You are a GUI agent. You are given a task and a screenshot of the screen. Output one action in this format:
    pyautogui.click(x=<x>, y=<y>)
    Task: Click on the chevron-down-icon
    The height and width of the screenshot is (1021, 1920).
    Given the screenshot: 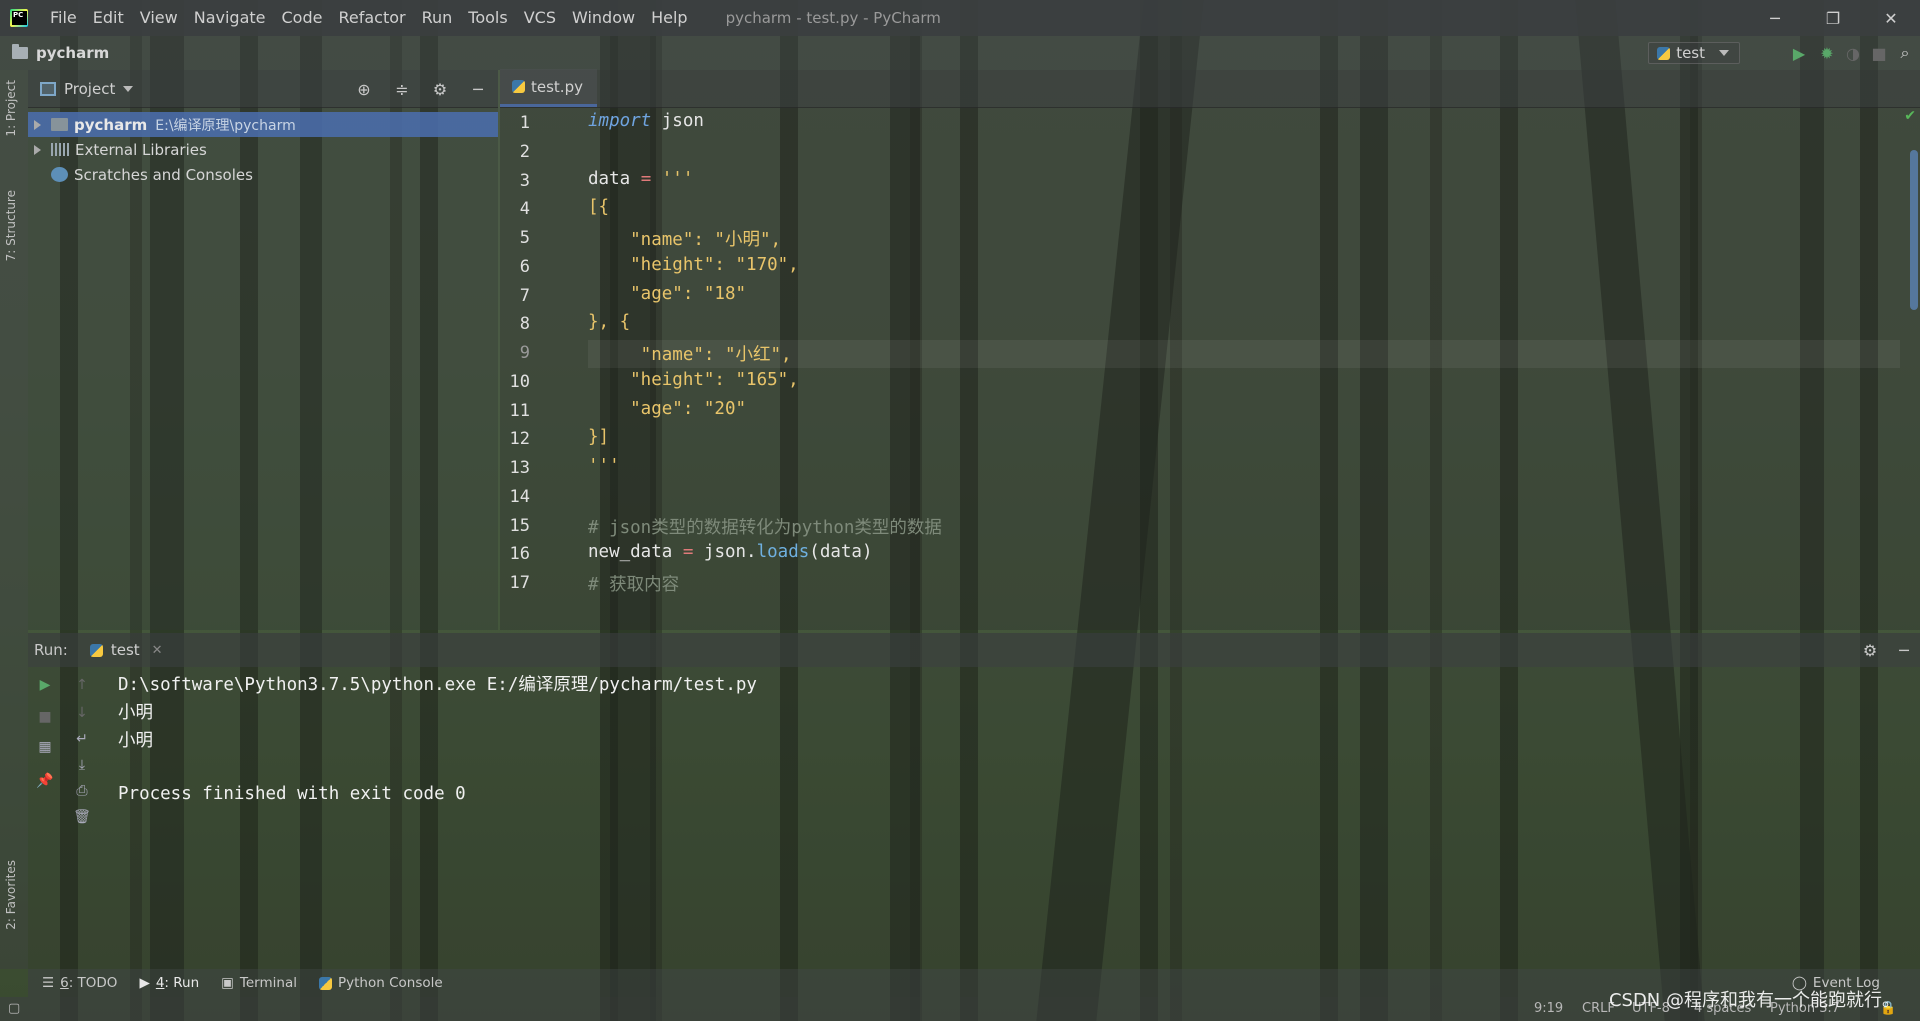 What is the action you would take?
    pyautogui.click(x=128, y=88)
    